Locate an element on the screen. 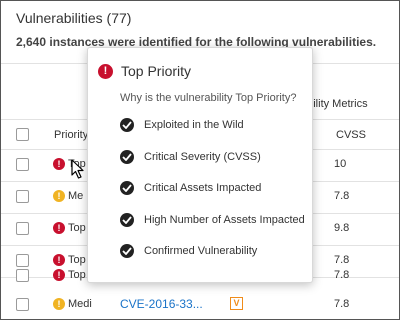  column-header-cvss: CVSS is located at coordinates (351, 135).